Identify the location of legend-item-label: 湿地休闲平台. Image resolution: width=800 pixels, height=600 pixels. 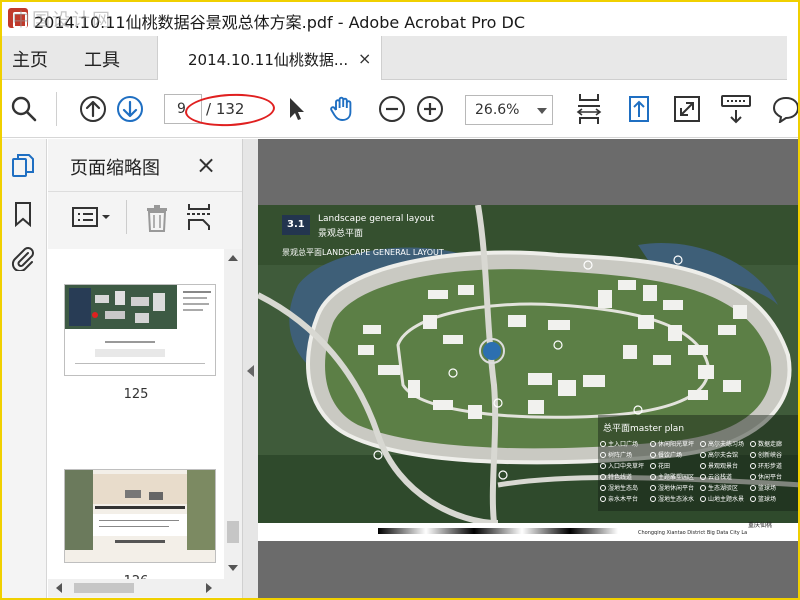
(676, 488).